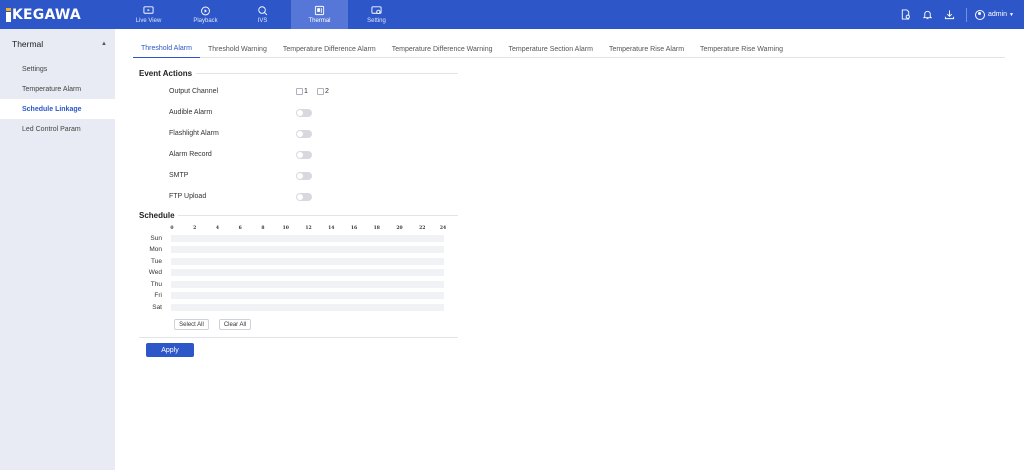 Image resolution: width=1024 pixels, height=470 pixels. I want to click on hour-label: 8, so click(263, 228).